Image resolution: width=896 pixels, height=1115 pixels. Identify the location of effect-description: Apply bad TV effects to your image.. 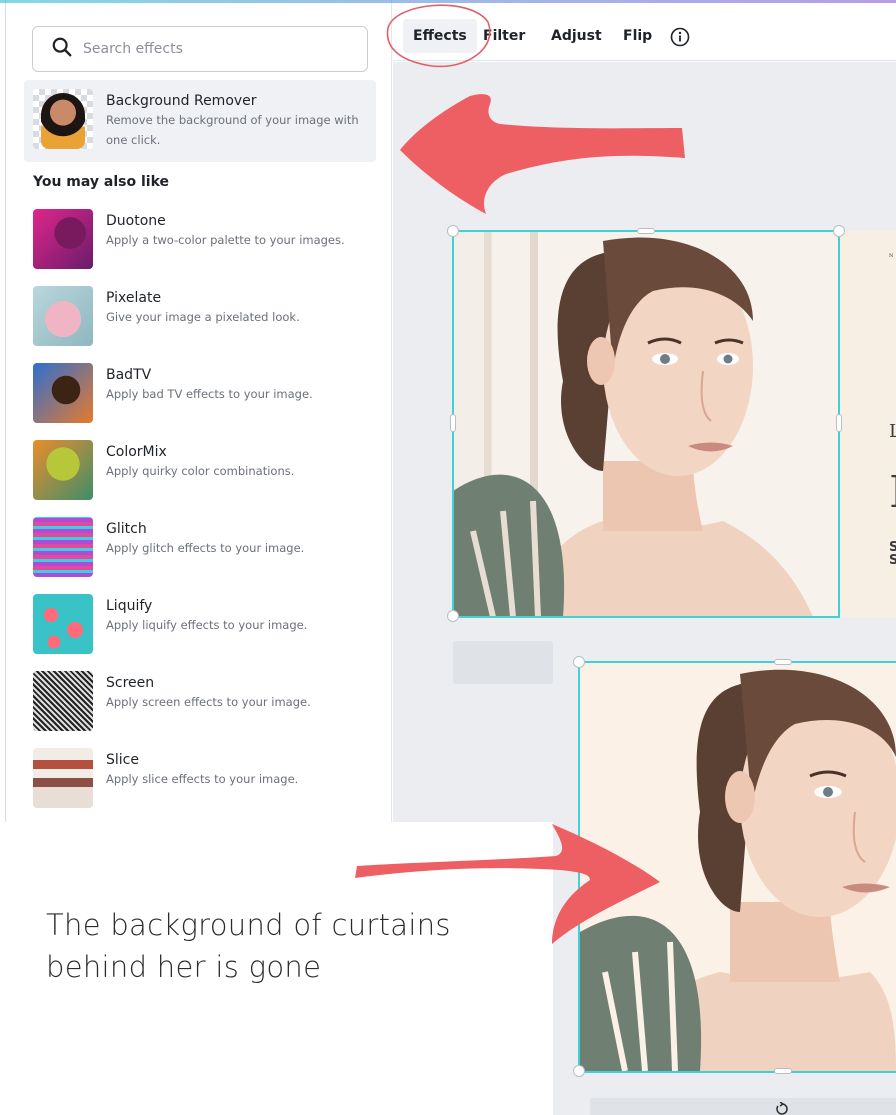
(209, 394).